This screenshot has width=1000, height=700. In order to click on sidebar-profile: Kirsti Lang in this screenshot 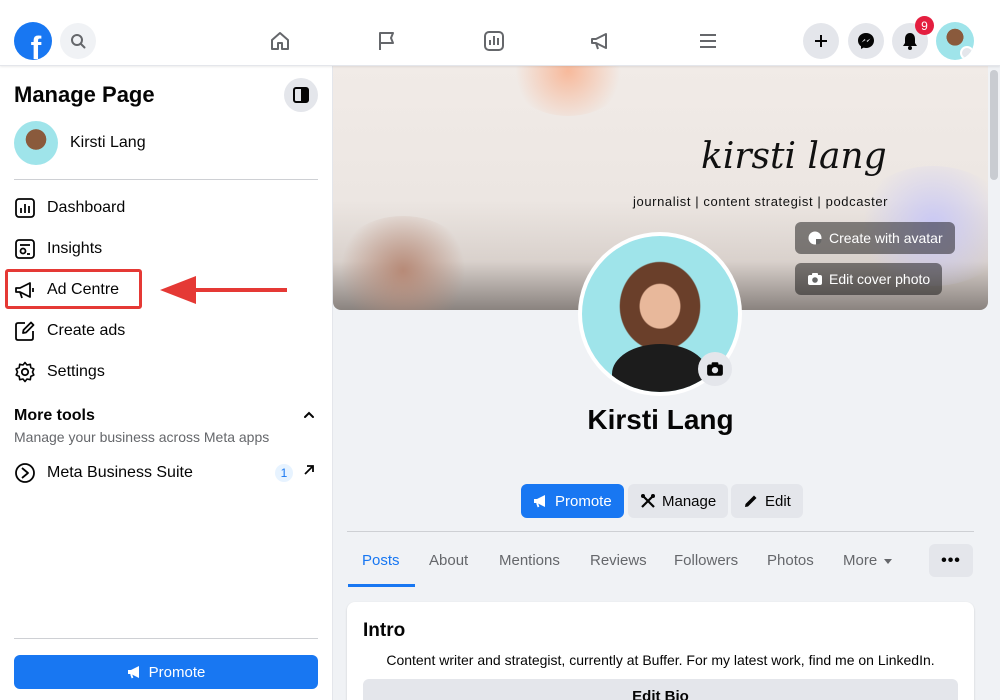, I will do `click(80, 143)`.